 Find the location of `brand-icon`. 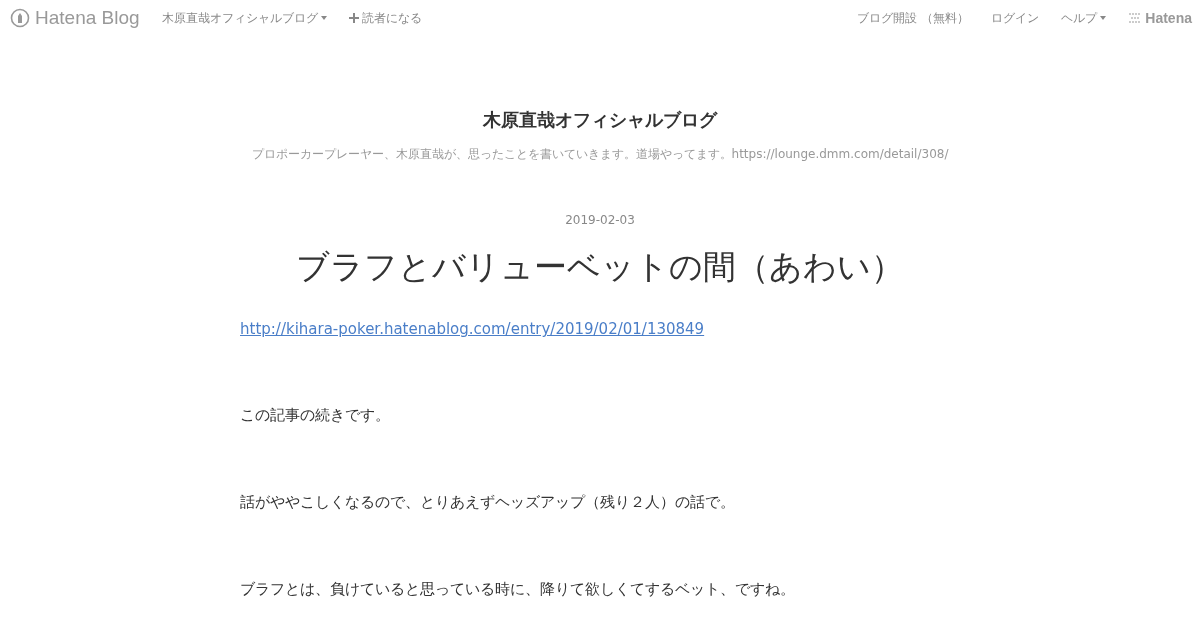

brand-icon is located at coordinates (1135, 18).